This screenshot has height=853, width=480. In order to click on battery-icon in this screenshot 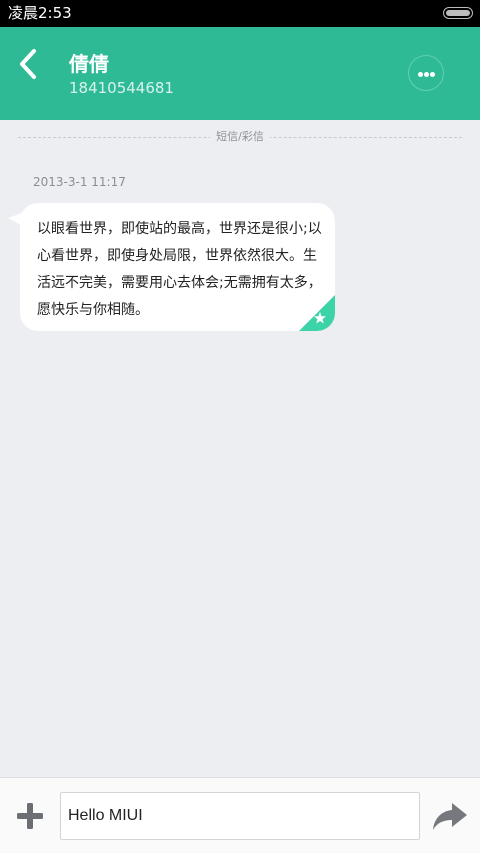, I will do `click(458, 13)`.